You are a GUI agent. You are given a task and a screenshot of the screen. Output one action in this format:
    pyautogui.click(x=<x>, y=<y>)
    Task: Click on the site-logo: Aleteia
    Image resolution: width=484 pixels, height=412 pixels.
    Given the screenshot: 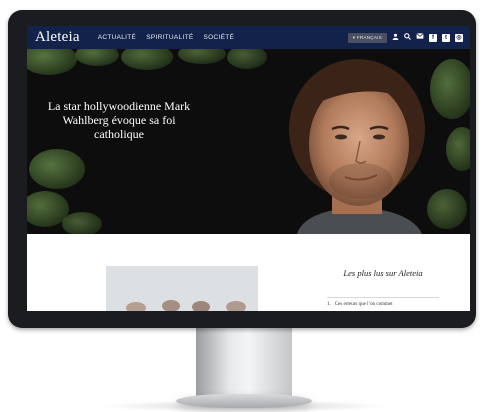 What is the action you would take?
    pyautogui.click(x=57, y=37)
    